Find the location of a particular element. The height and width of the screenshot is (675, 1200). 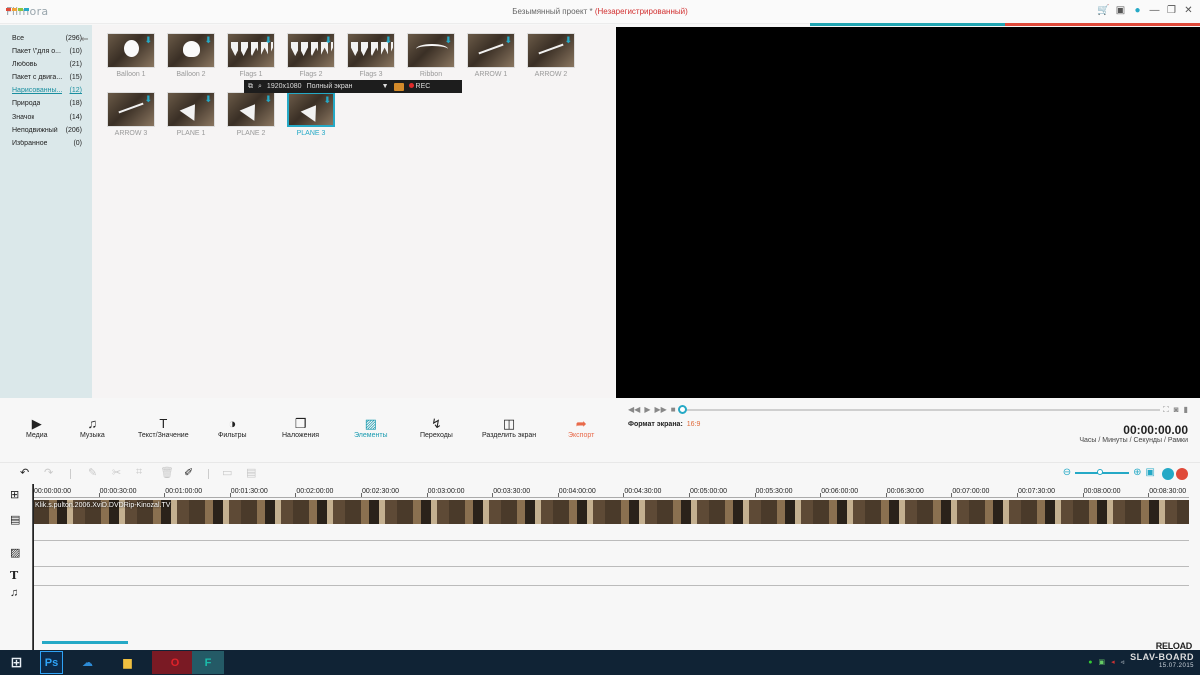

aspect-ratio: Формат экрана: 16:9 is located at coordinates (664, 424).